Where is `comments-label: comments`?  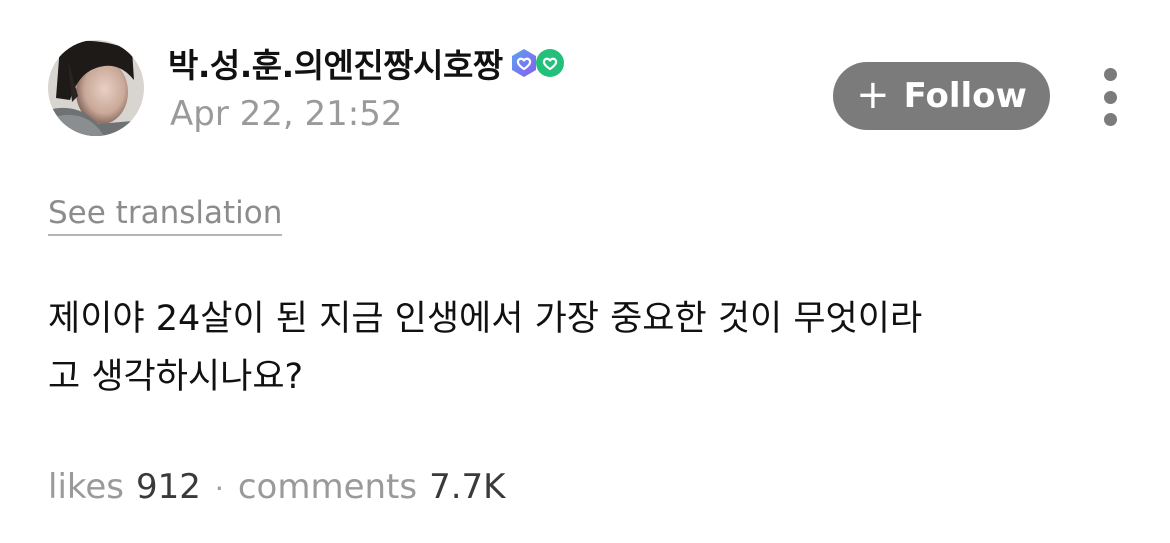
comments-label: comments is located at coordinates (327, 487).